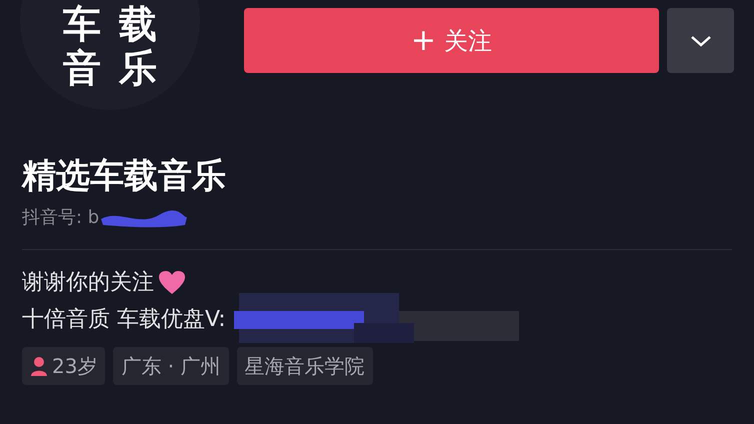 The image size is (754, 424). Describe the element at coordinates (61, 218) in the screenshot. I see `account-id: 抖音号: b` at that location.